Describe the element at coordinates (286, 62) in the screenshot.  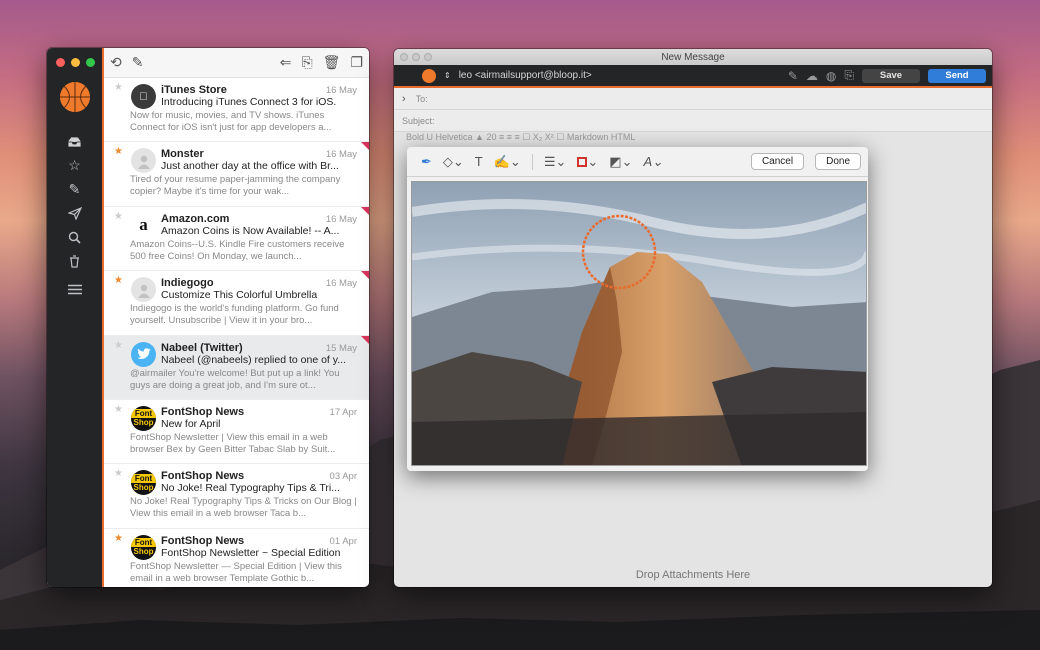
I see `reply-icon: ⇐` at that location.